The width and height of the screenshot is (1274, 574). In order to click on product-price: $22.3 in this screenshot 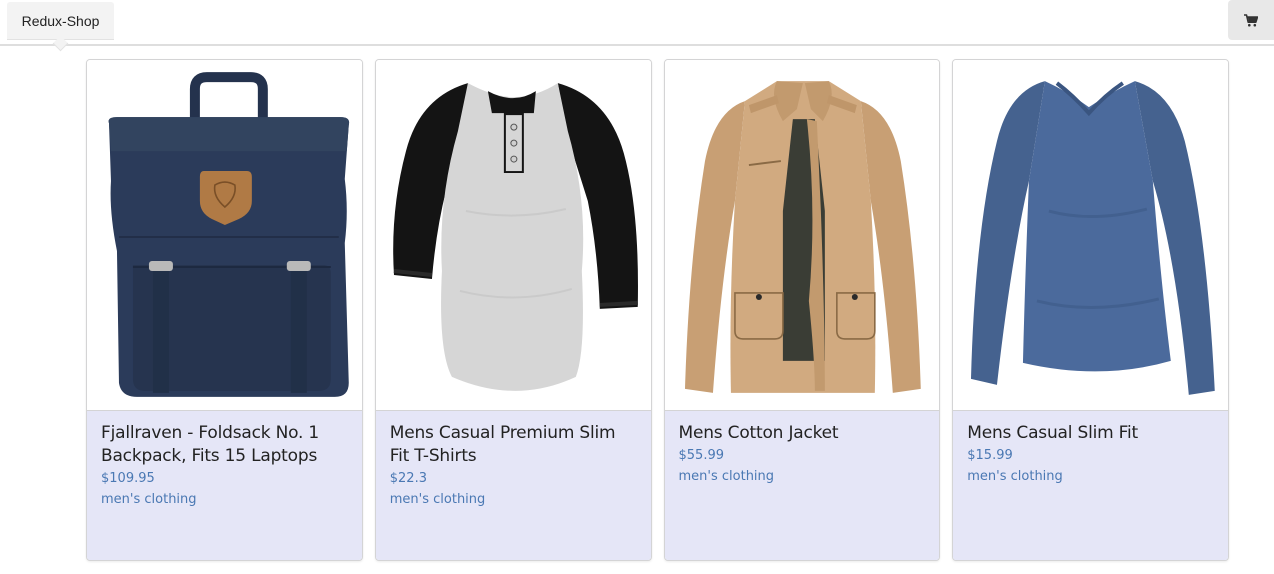, I will do `click(408, 478)`.